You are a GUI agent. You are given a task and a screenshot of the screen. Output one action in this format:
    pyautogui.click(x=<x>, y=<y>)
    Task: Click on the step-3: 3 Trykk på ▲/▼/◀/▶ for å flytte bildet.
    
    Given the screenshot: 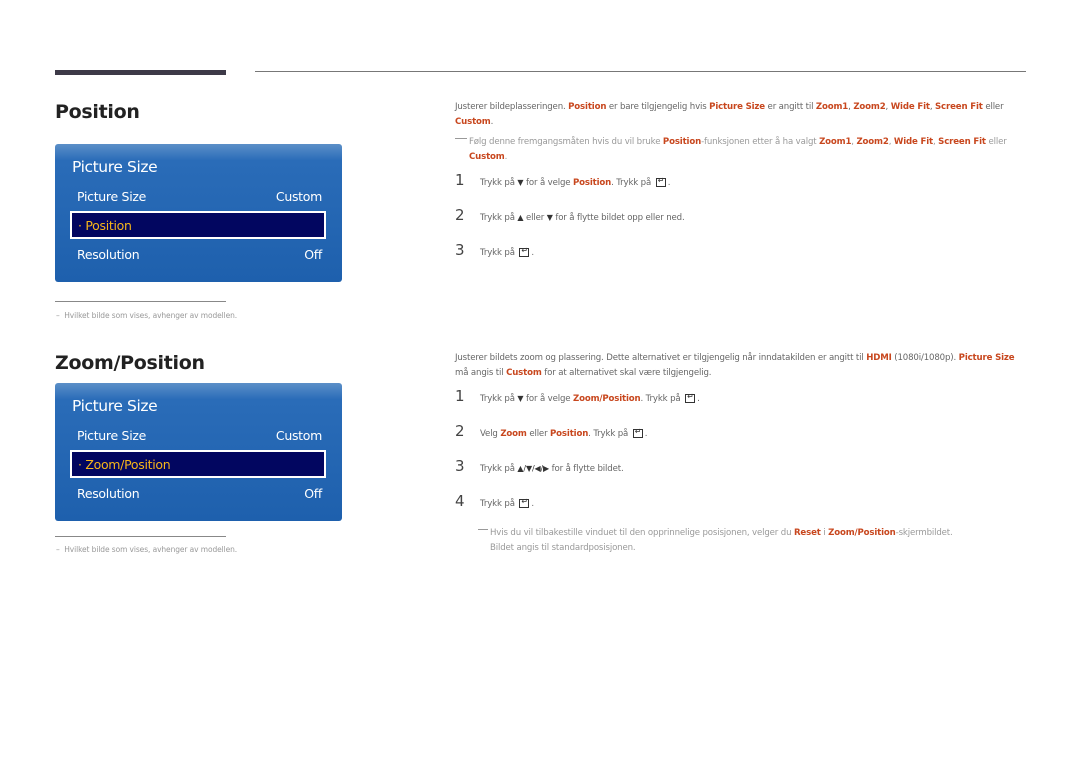 What is the action you would take?
    pyautogui.click(x=539, y=466)
    